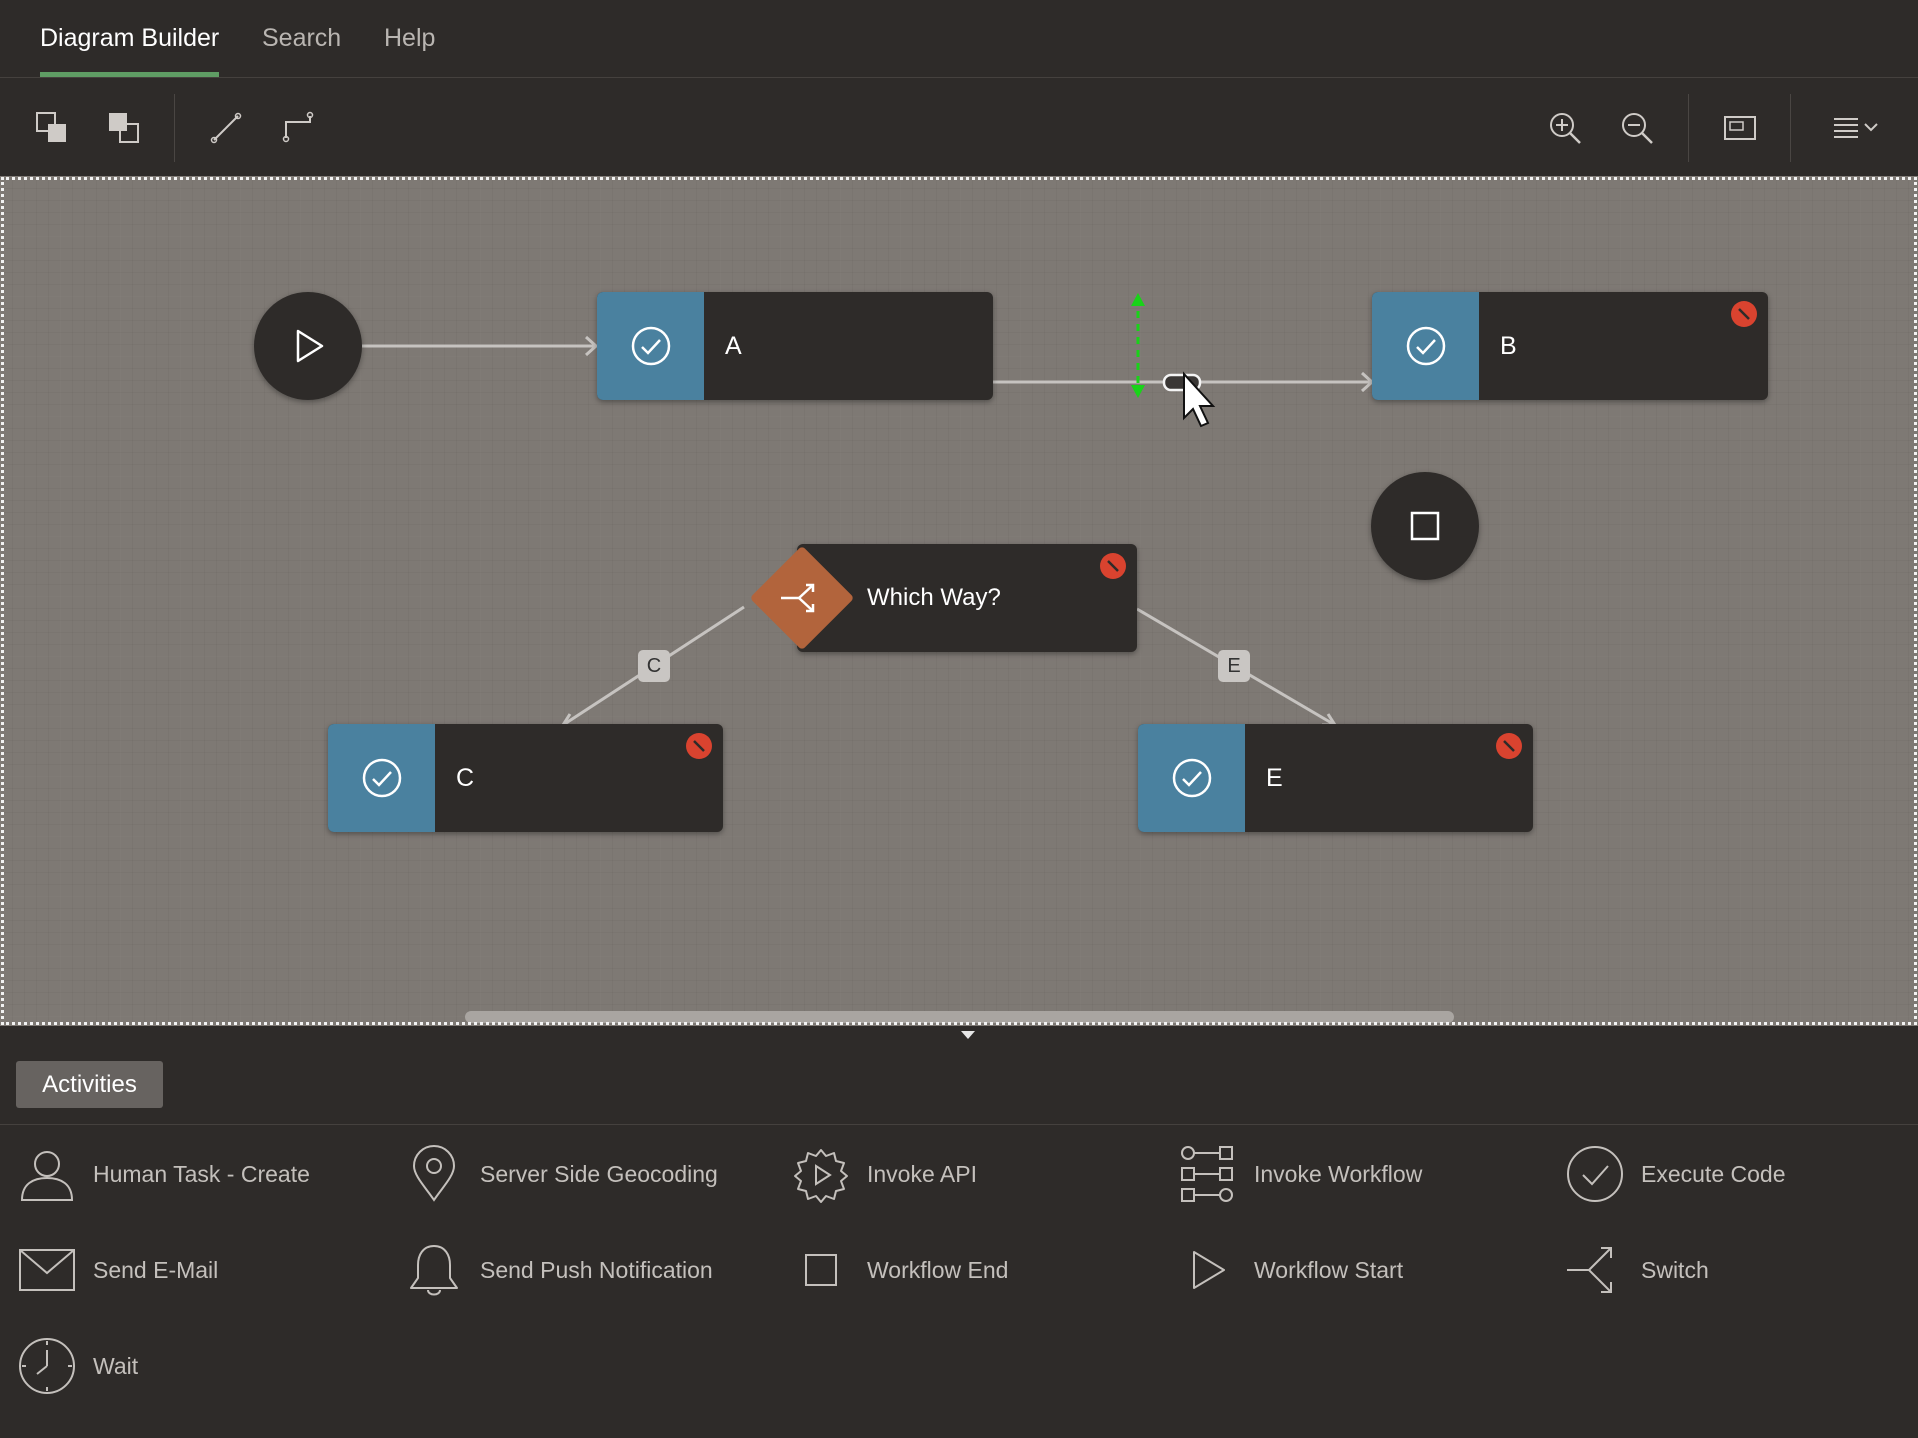  I want to click on switch-diamond, so click(802, 598).